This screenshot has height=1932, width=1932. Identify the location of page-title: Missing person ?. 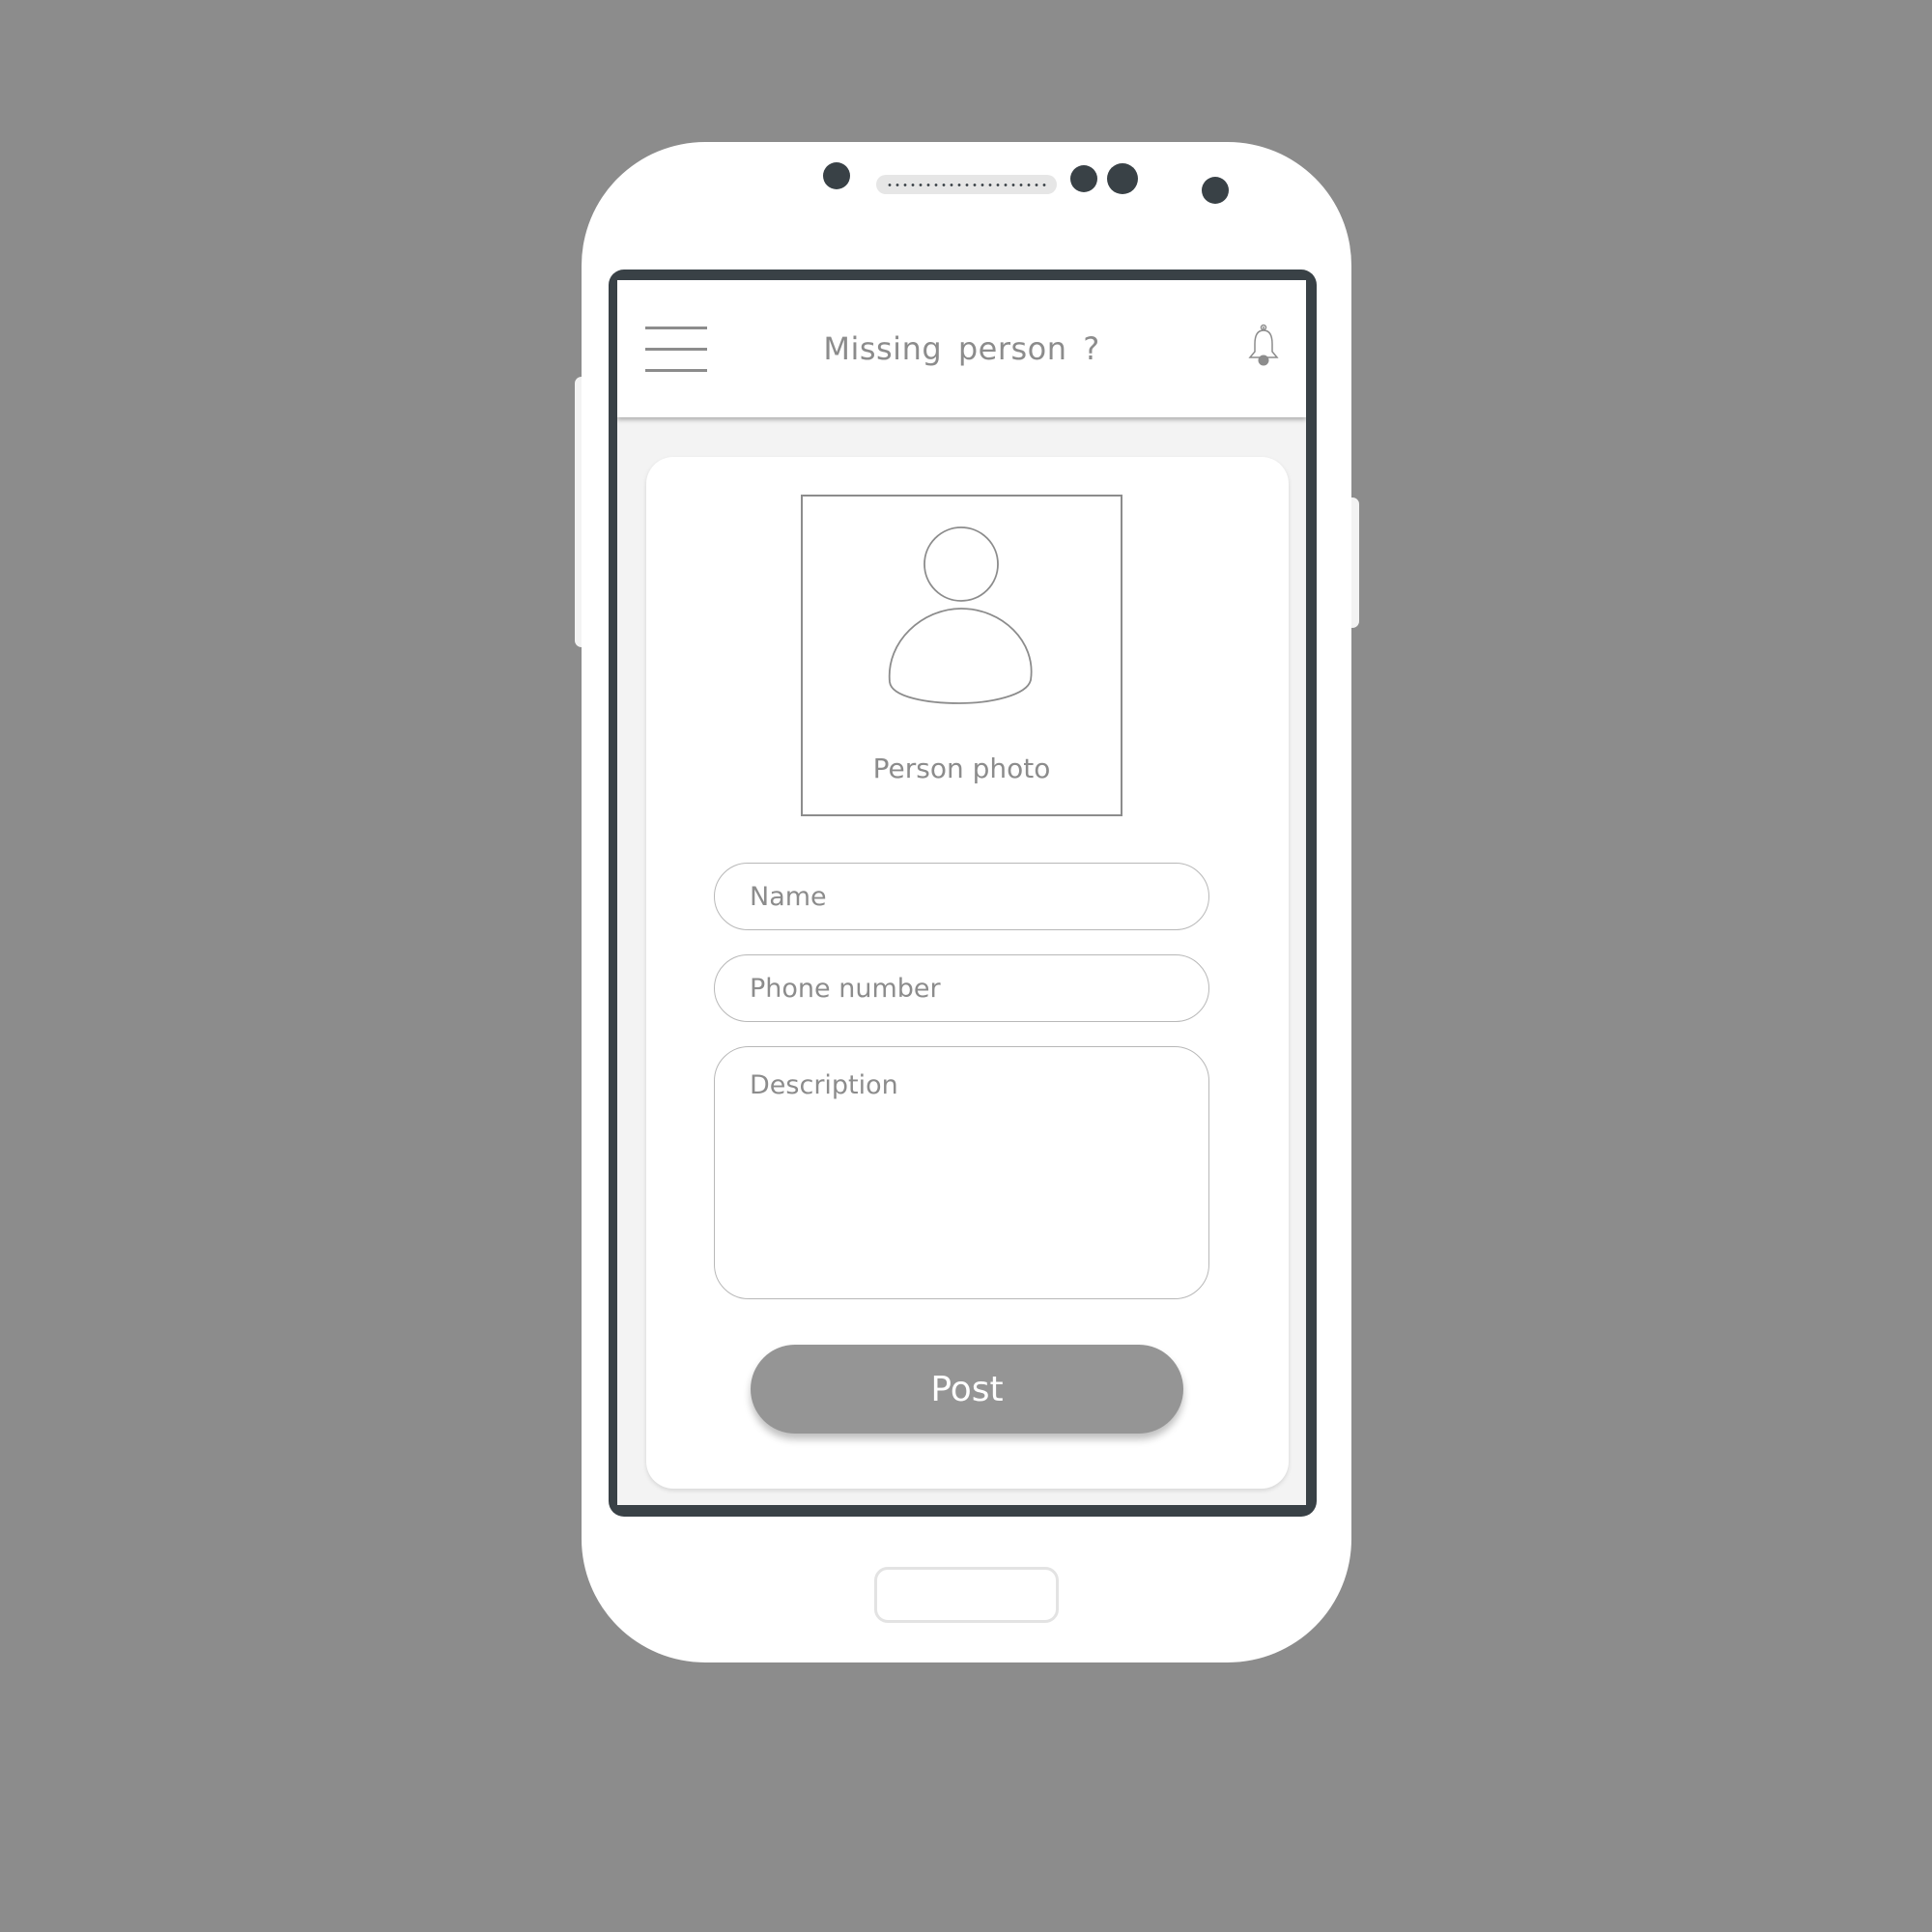
(961, 348).